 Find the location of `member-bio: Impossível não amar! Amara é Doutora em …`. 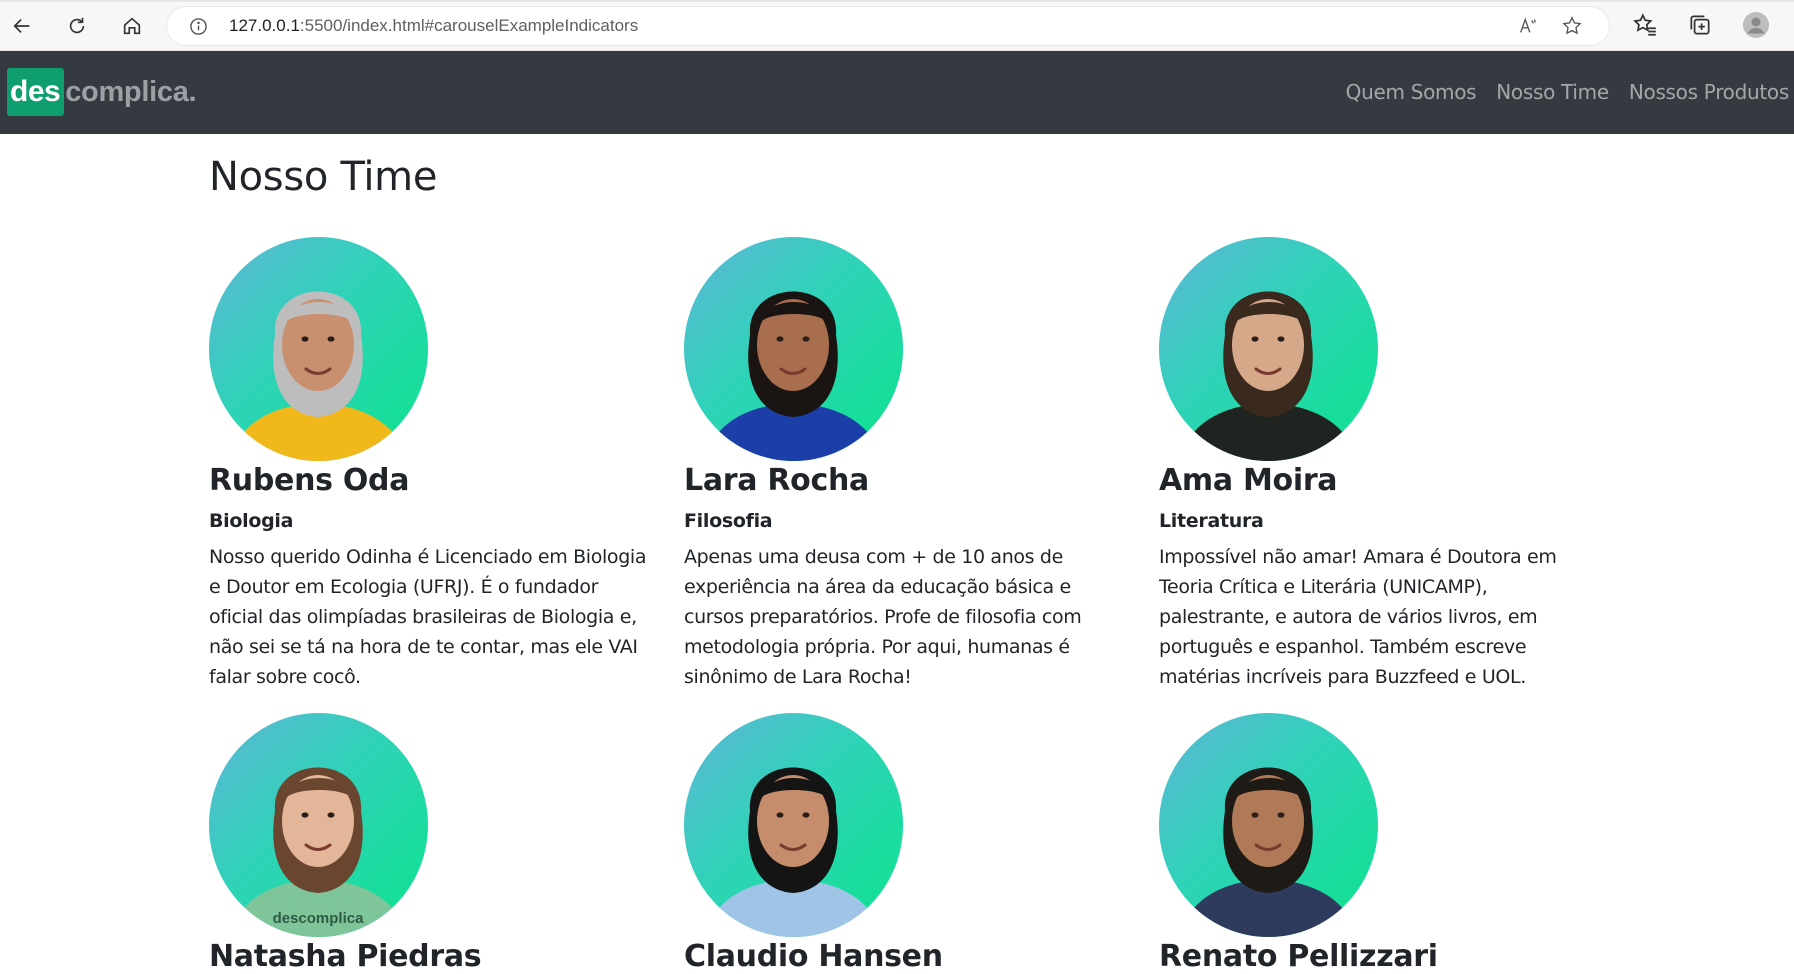

member-bio: Impossível não amar! Amara é Doutora em … is located at coordinates (1358, 617).